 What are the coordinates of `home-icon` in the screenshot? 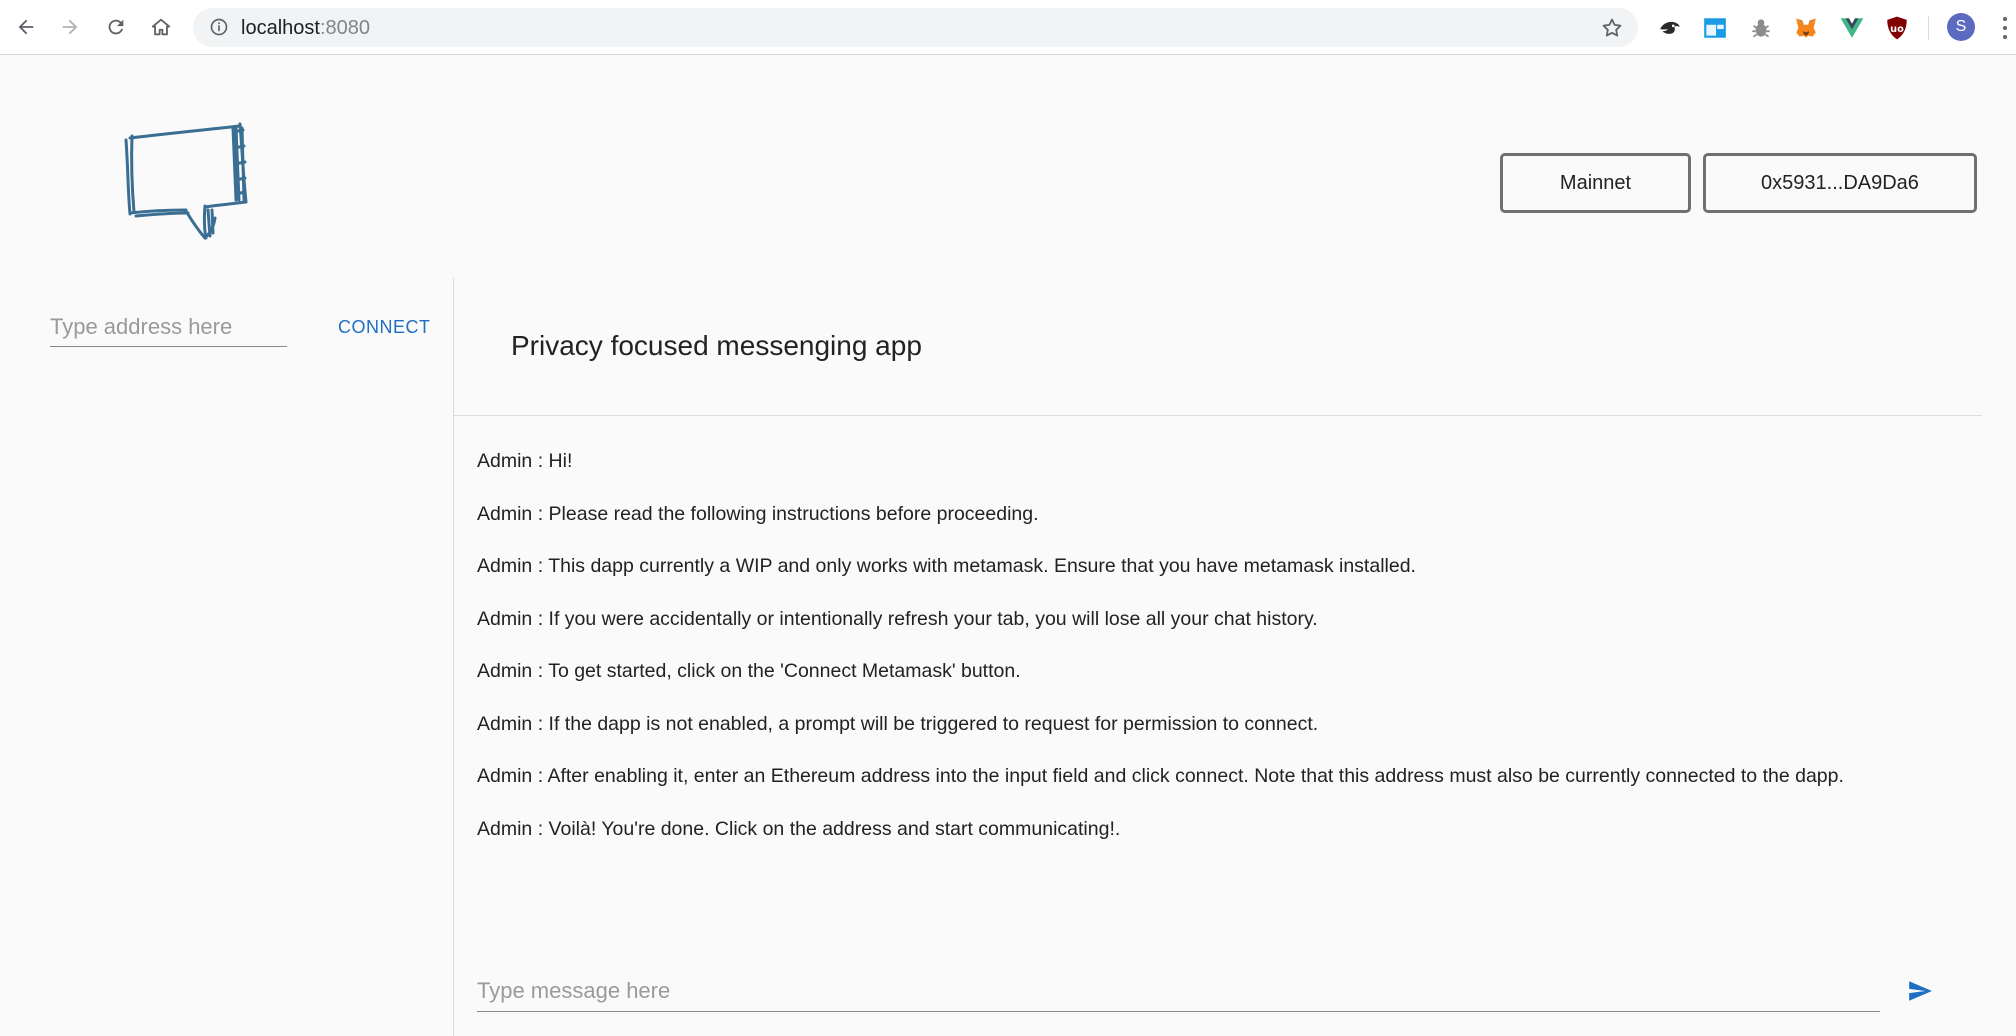 It's located at (161, 27).